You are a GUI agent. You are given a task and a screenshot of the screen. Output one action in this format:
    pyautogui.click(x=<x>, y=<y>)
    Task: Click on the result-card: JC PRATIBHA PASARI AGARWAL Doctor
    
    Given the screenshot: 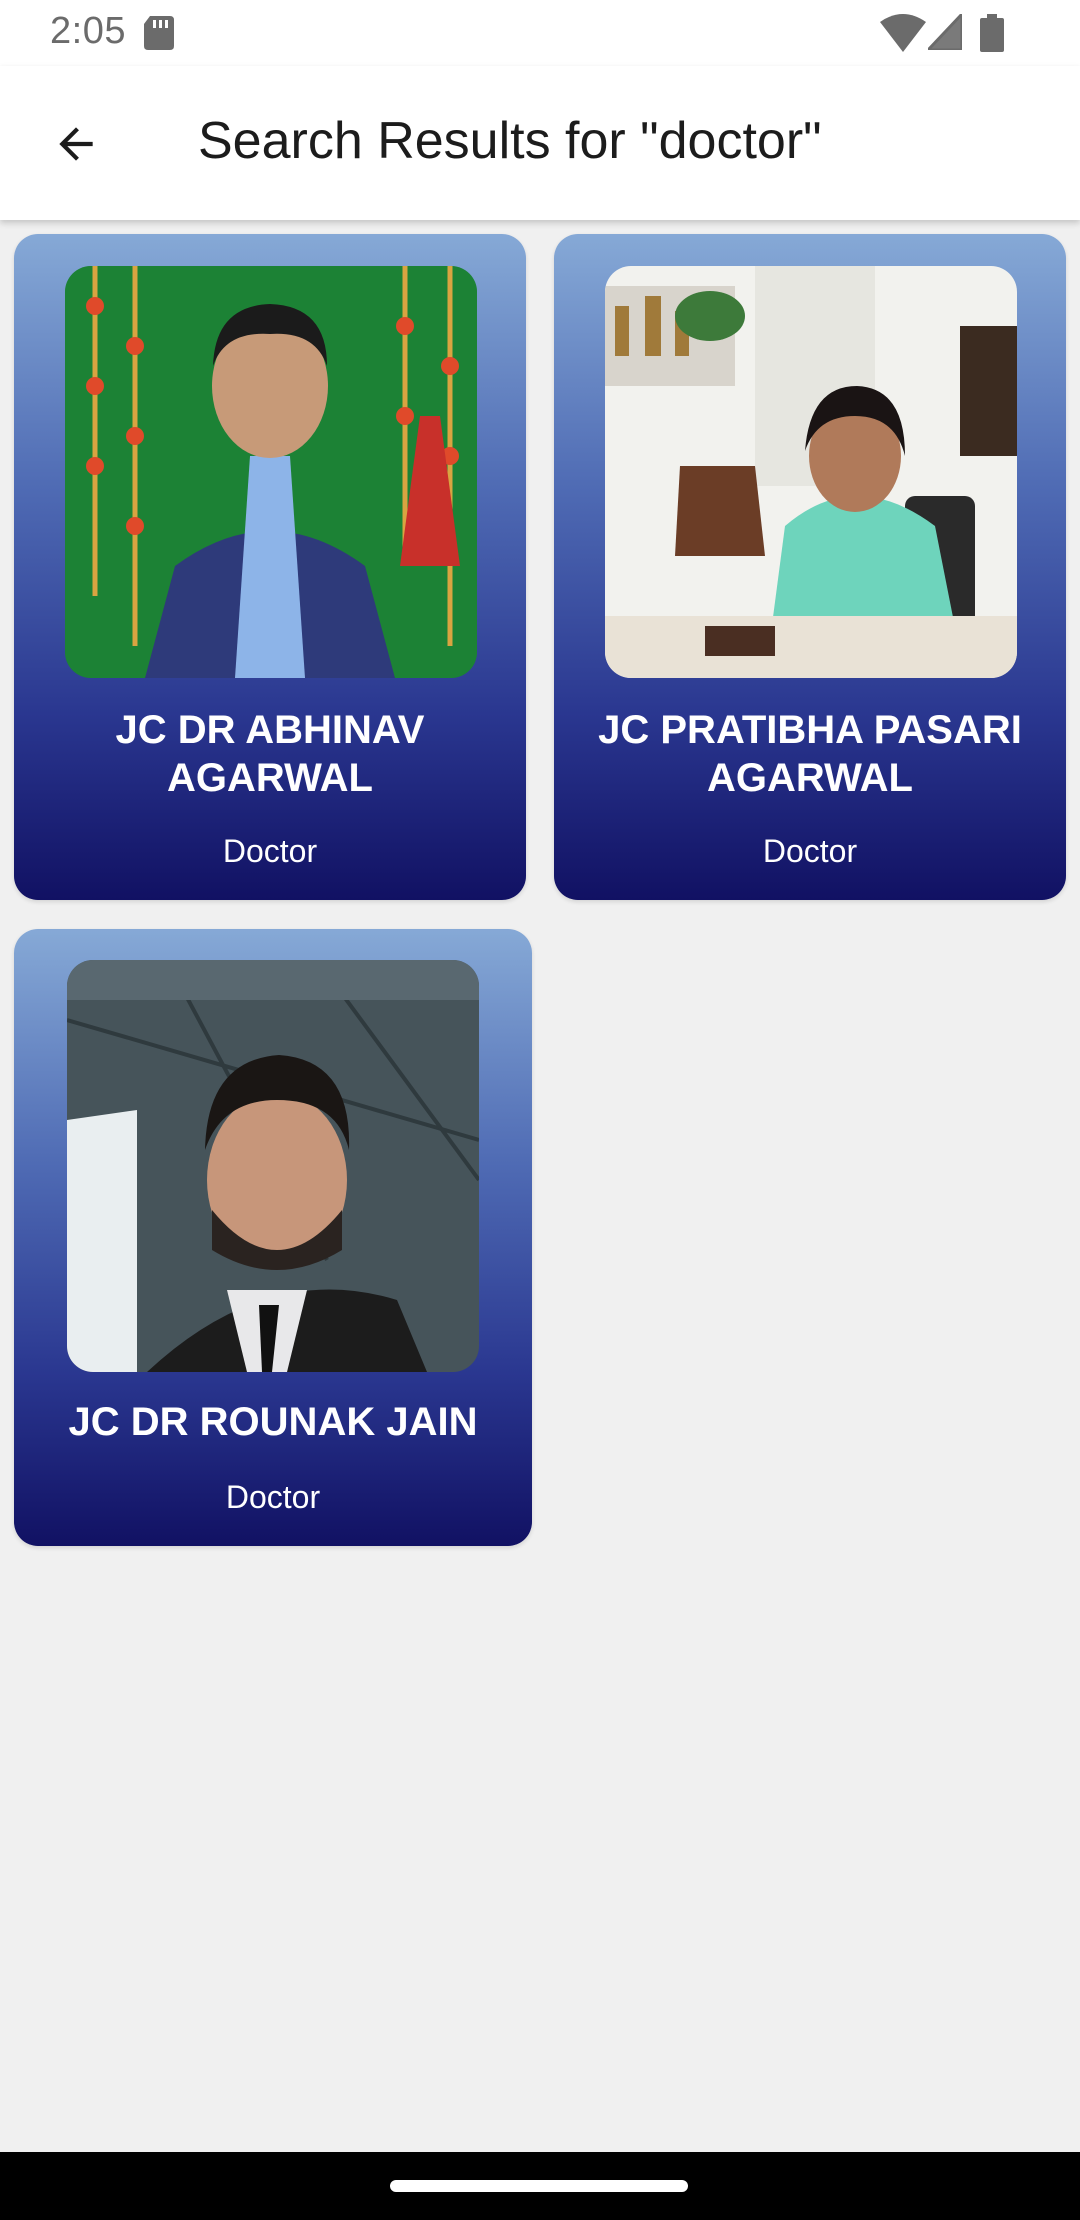 What is the action you would take?
    pyautogui.click(x=810, y=567)
    